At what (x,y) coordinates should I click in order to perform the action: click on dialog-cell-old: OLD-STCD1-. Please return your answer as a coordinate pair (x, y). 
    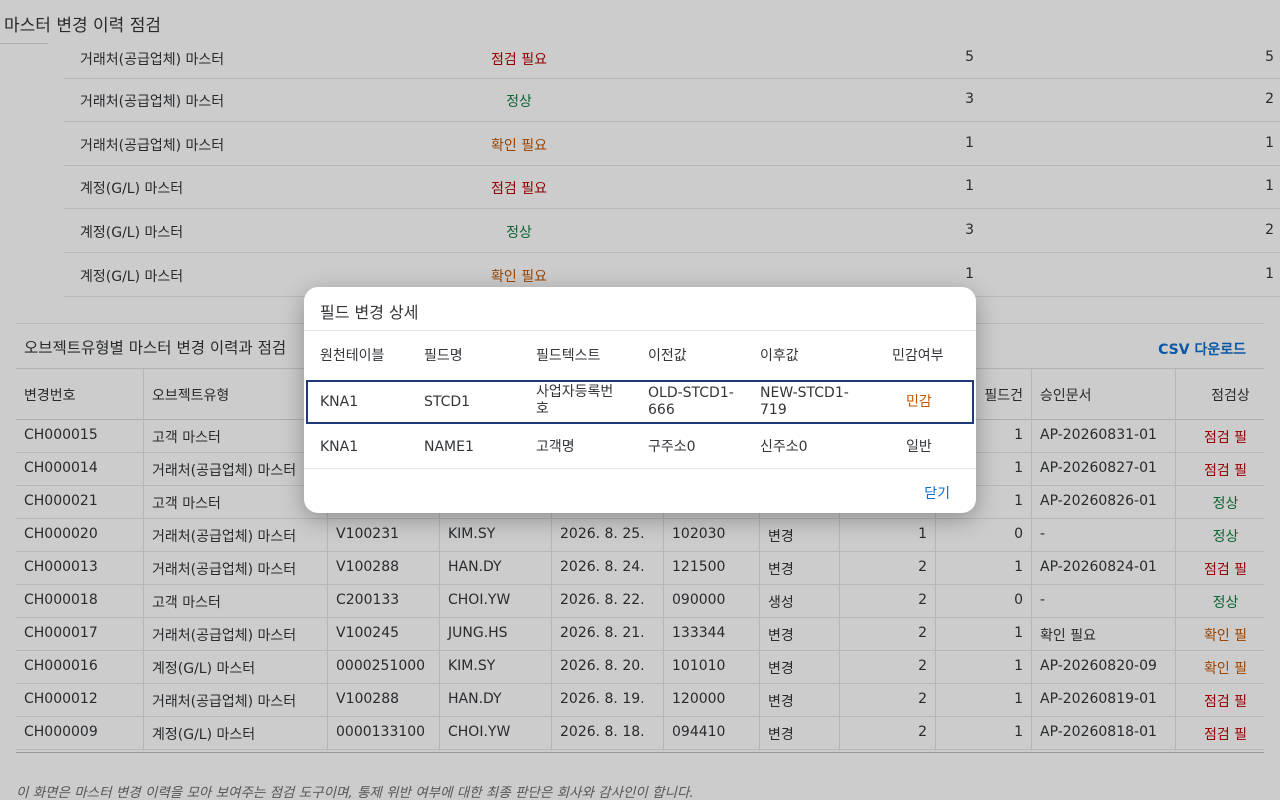
    Looking at the image, I should click on (691, 393).